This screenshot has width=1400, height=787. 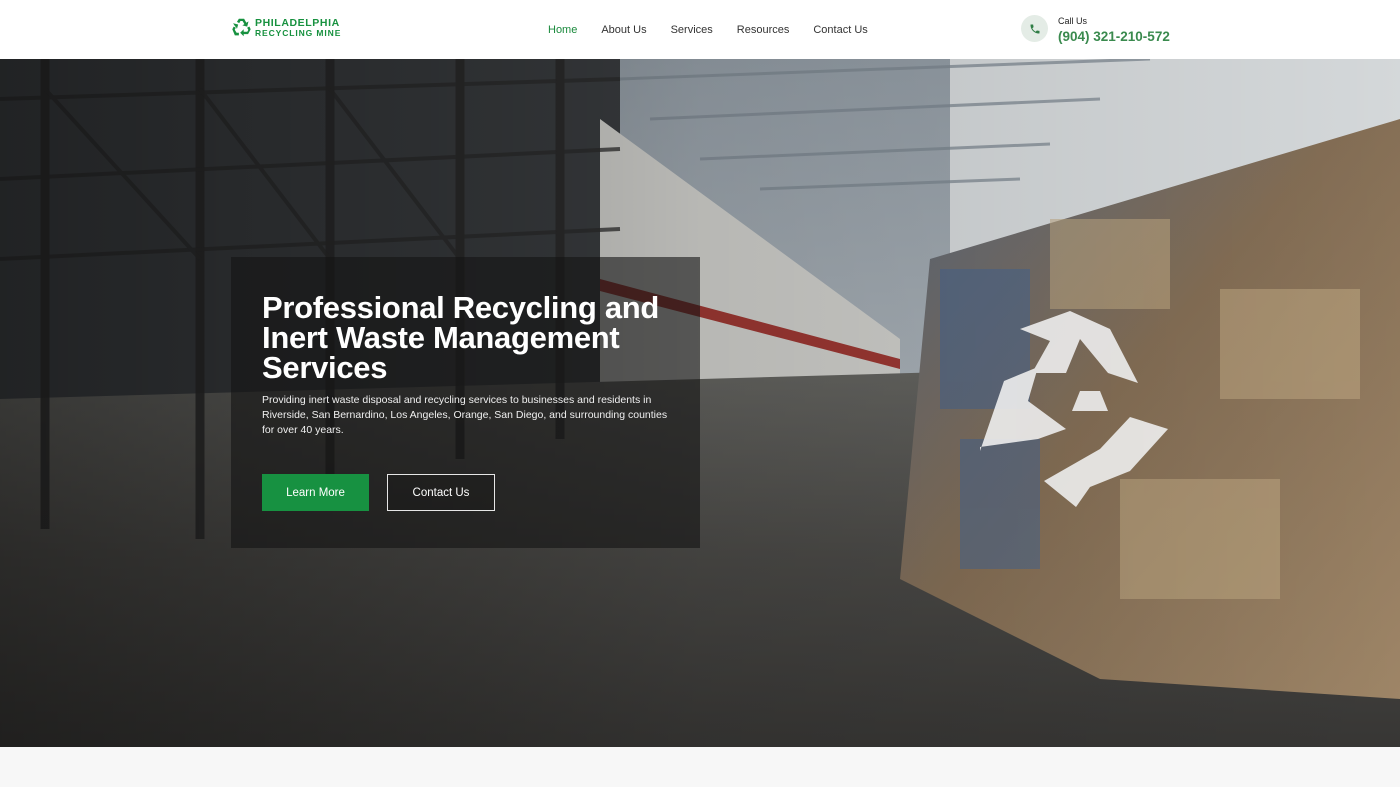 What do you see at coordinates (241, 27) in the screenshot?
I see `recycle-icon` at bounding box center [241, 27].